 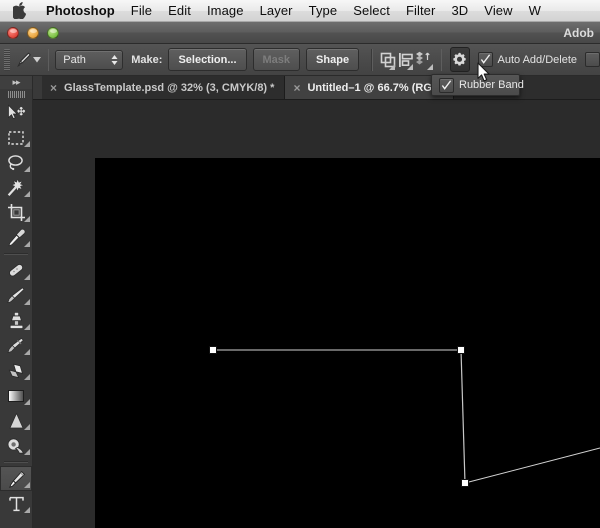 I want to click on path-mode-value: Path, so click(x=74, y=59).